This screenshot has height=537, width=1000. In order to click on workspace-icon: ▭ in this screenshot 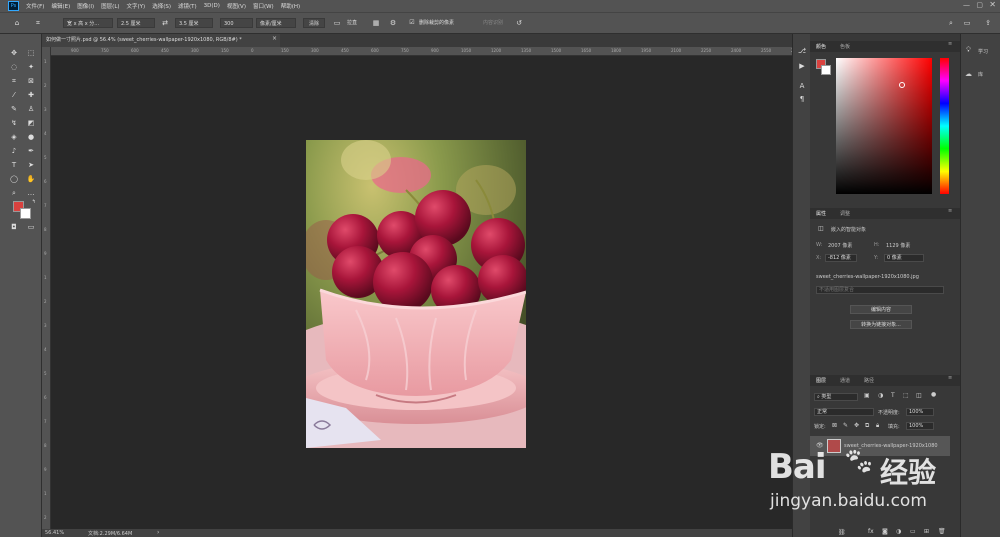, I will do `click(967, 23)`.